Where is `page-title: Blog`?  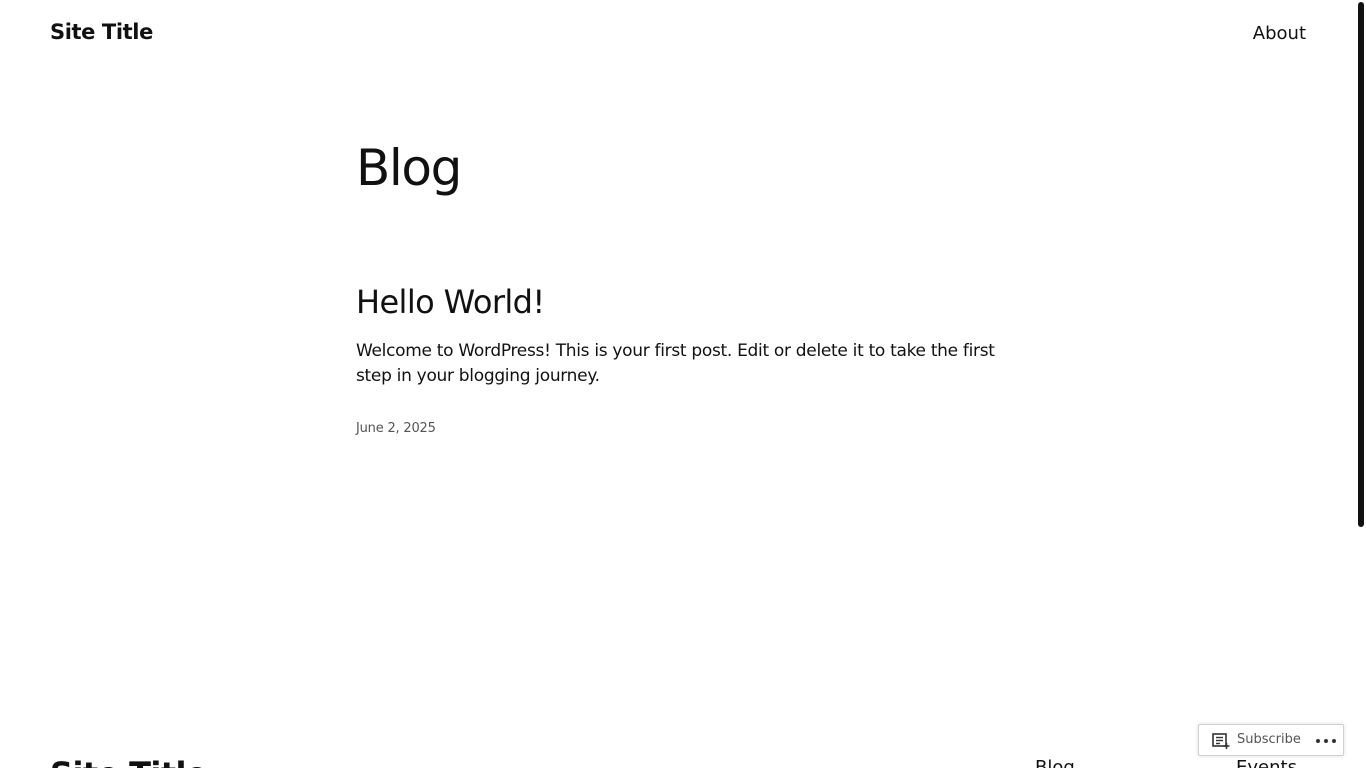
page-title: Blog is located at coordinates (409, 168).